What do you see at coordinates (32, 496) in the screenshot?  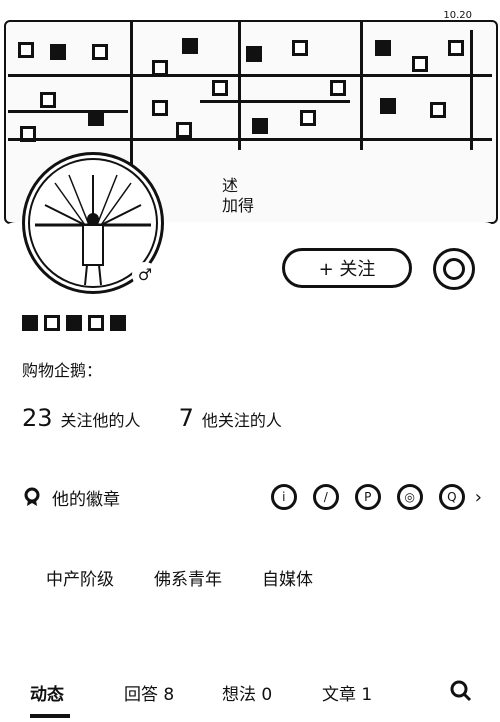 I see `badge-ribbon-icon` at bounding box center [32, 496].